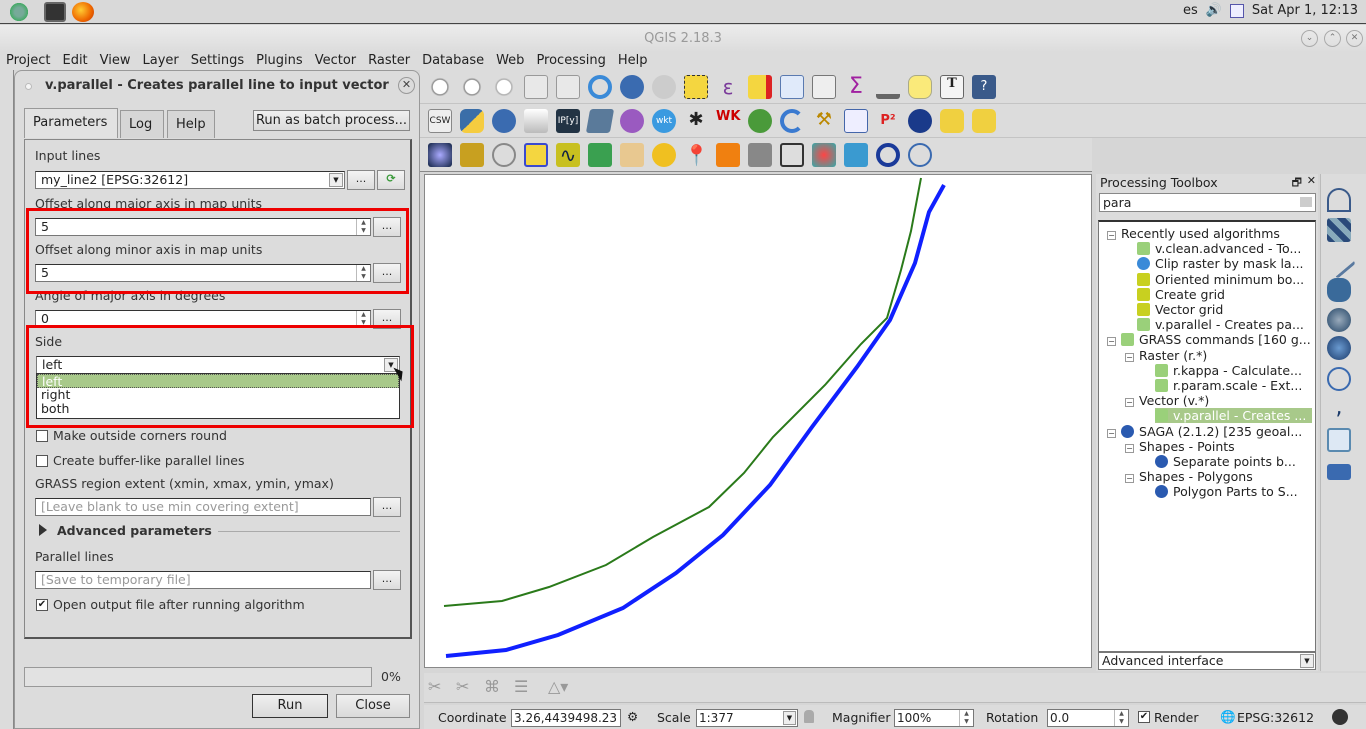 The width and height of the screenshot is (1366, 729). Describe the element at coordinates (1332, 38) in the screenshot. I see `maximize-button: ⌃` at that location.